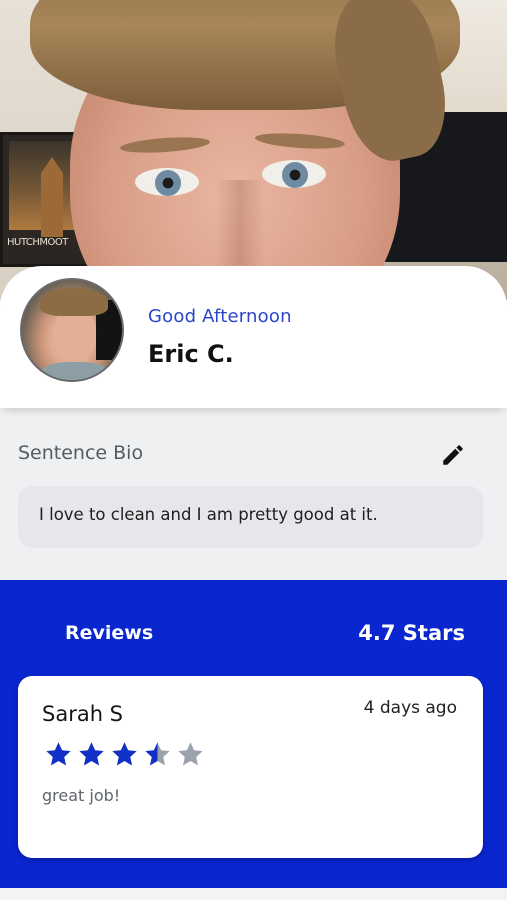 This screenshot has height=900, width=507. I want to click on poster-tower, so click(52, 197).